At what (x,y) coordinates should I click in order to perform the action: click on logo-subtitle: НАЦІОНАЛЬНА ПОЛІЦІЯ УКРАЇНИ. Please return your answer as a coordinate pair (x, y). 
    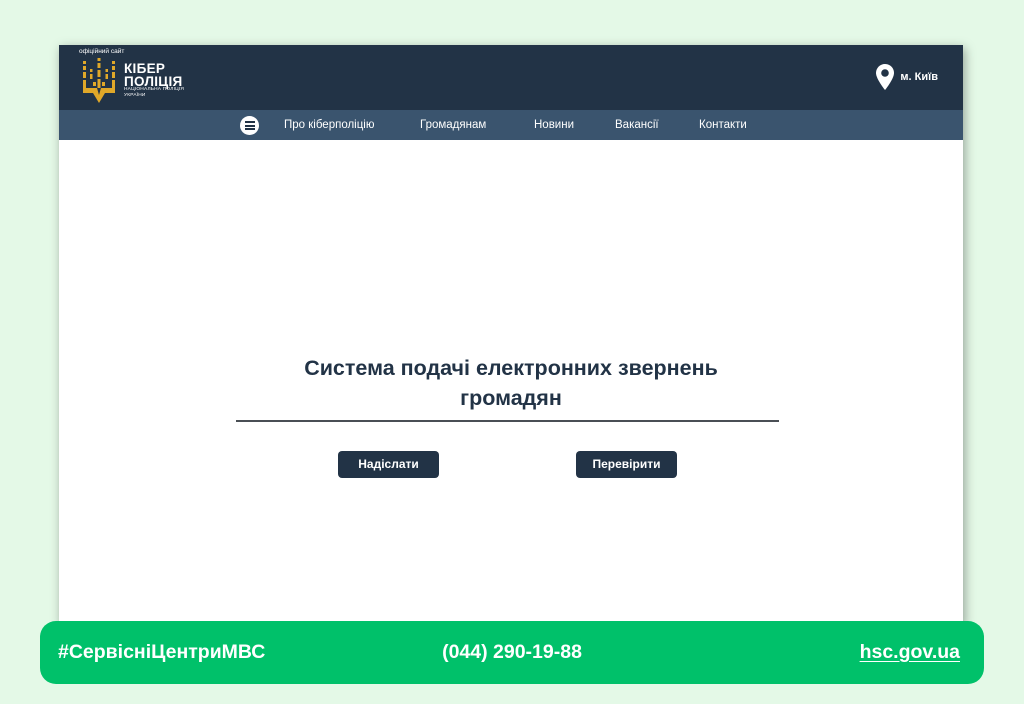
    Looking at the image, I should click on (154, 92).